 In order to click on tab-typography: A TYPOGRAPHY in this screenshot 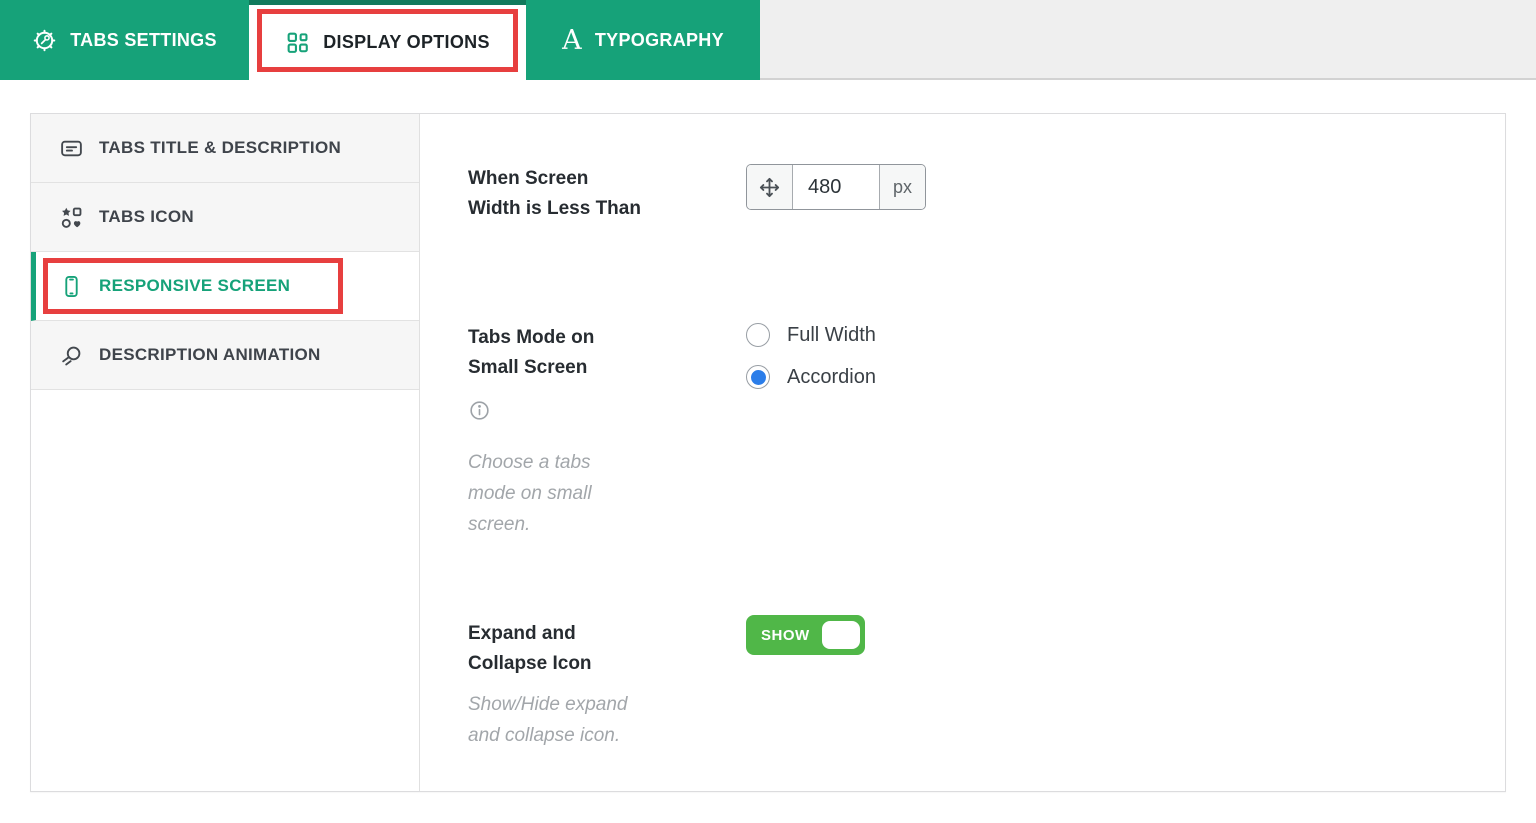, I will do `click(643, 40)`.